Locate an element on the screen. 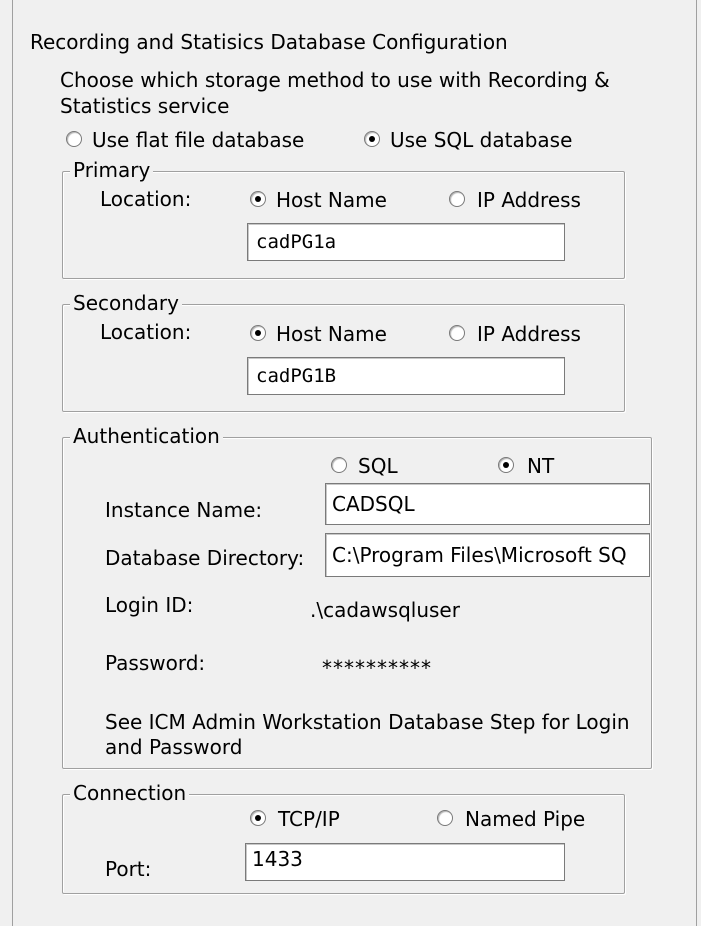 The image size is (701, 926). secondary-location-input: cadPG1B is located at coordinates (406, 376).